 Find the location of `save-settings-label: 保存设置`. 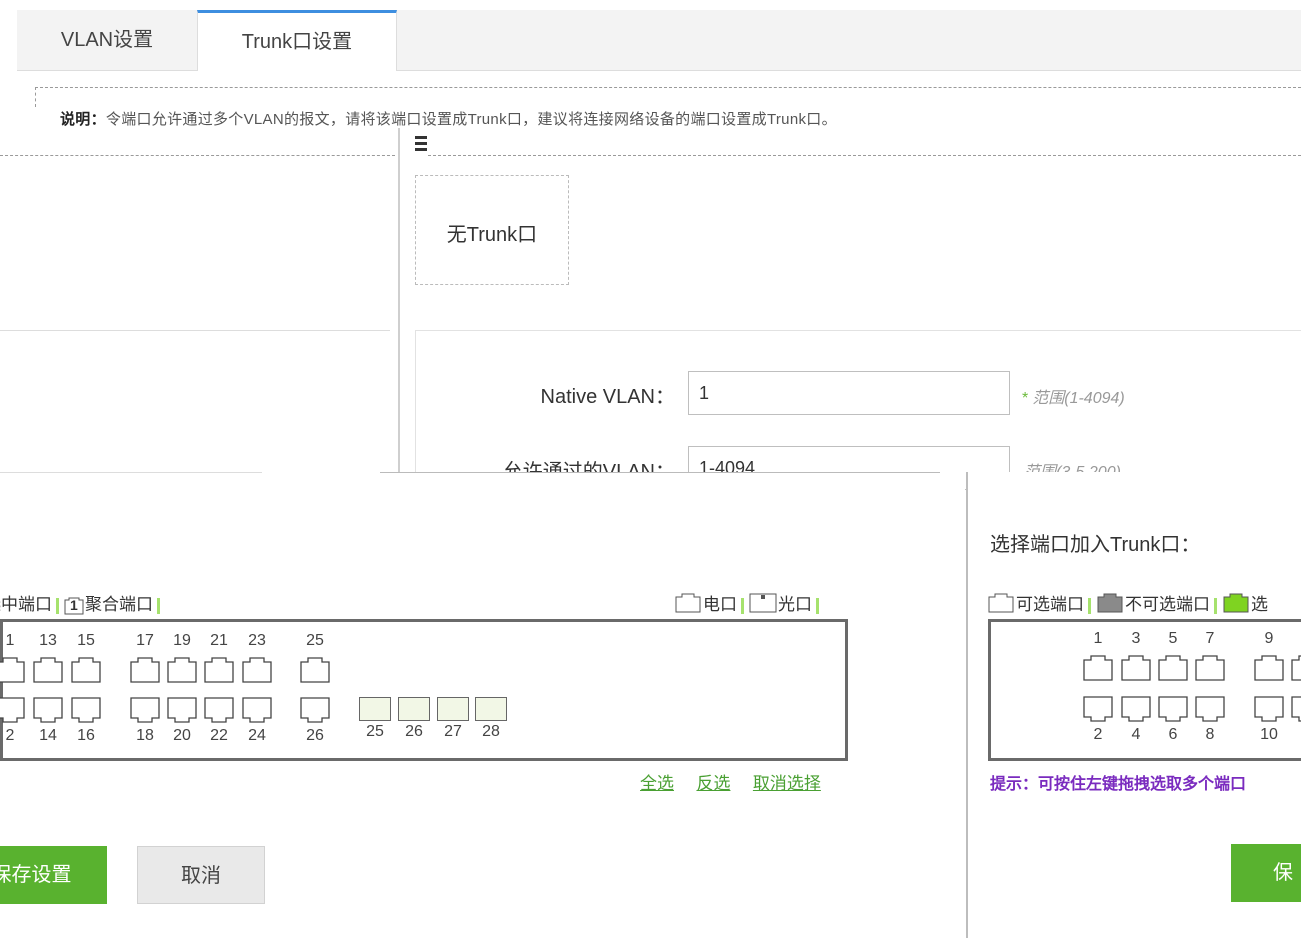

save-settings-label: 保存设置 is located at coordinates (36, 875).